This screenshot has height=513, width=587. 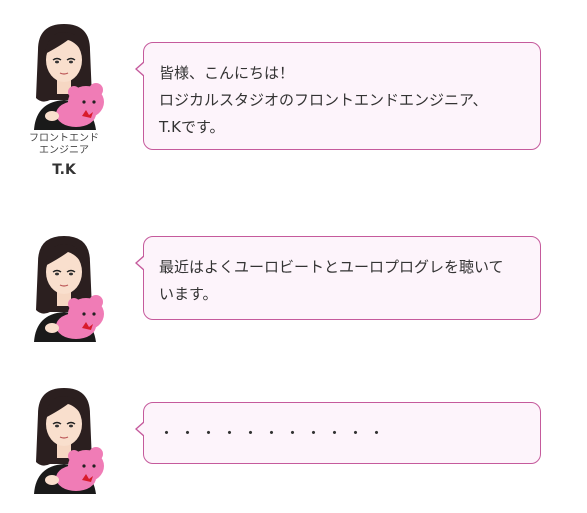 What do you see at coordinates (64, 150) in the screenshot?
I see `speaker-role-line2: エンジニア` at bounding box center [64, 150].